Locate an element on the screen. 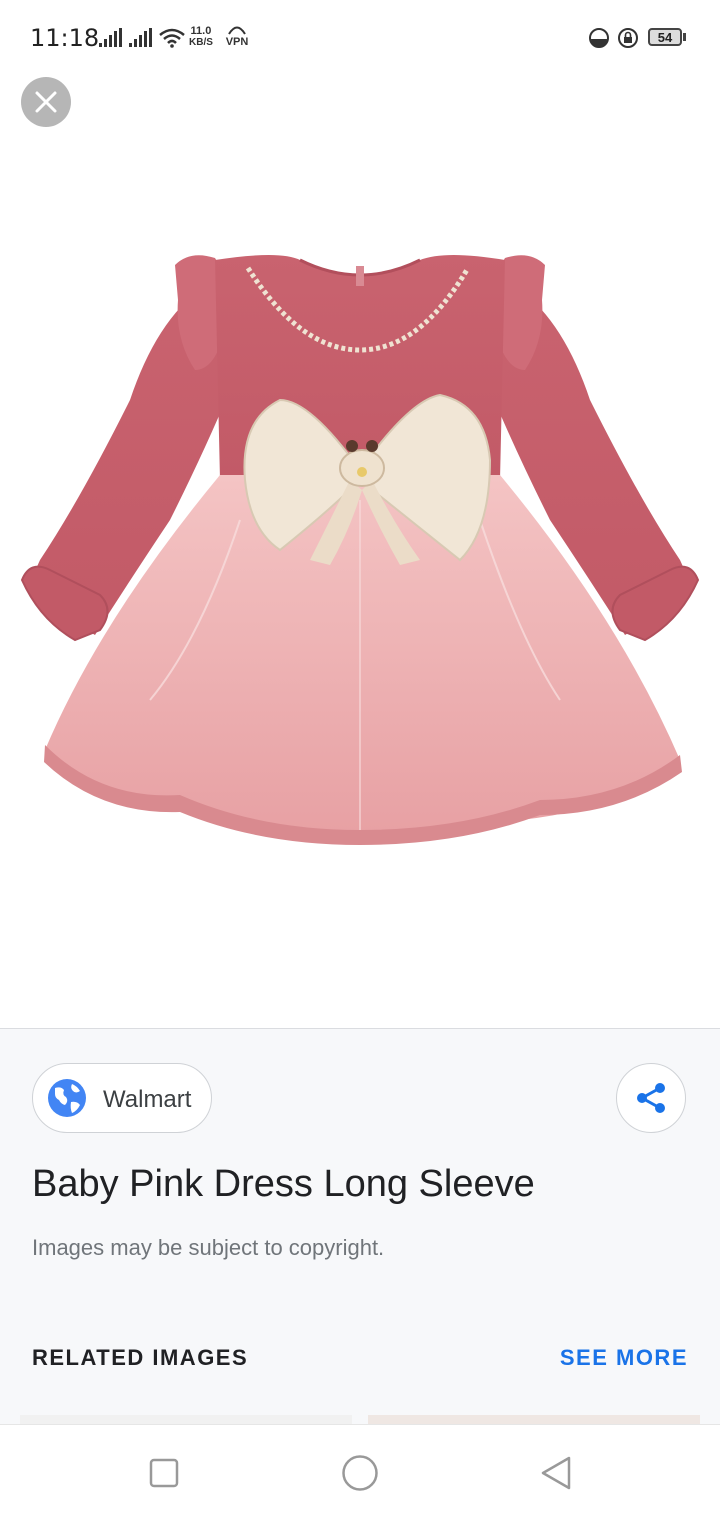 Image resolution: width=720 pixels, height=1521 pixels. data-saver-icon is located at coordinates (599, 38).